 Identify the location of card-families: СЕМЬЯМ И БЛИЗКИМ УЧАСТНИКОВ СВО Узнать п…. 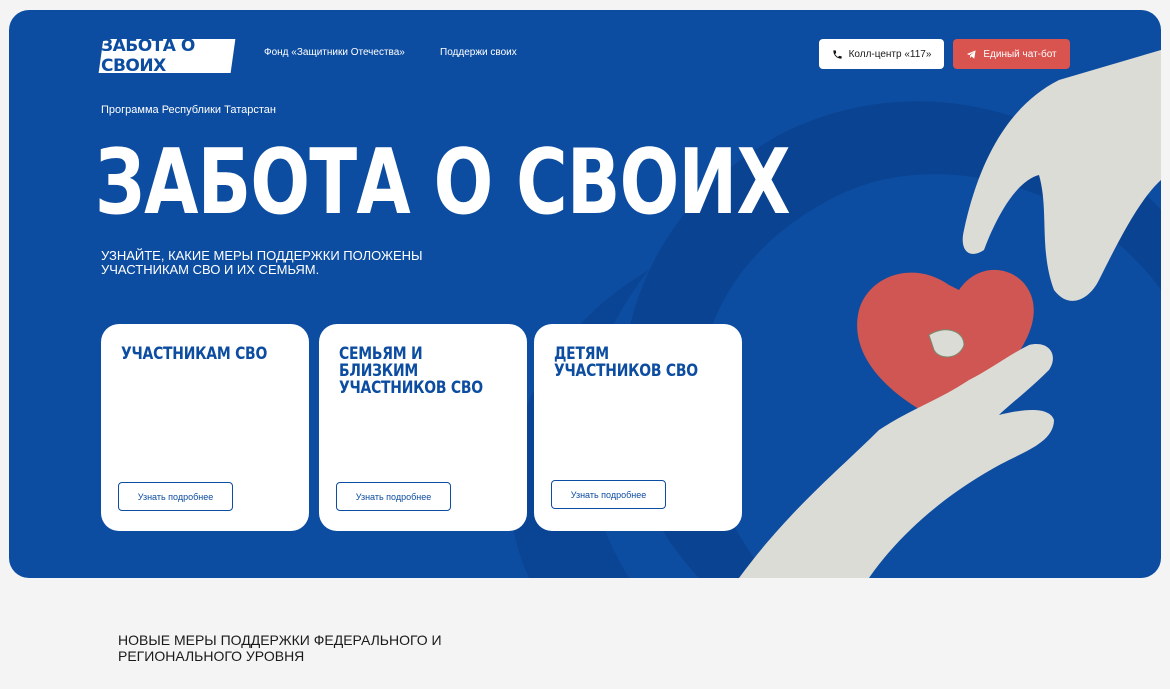
(423, 427).